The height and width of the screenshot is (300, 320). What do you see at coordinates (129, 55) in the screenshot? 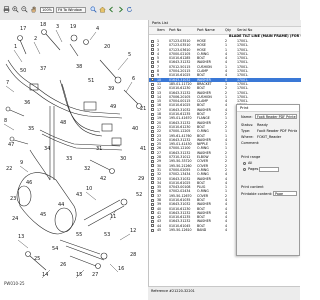
I see `callout-number: 5` at bounding box center [129, 55].